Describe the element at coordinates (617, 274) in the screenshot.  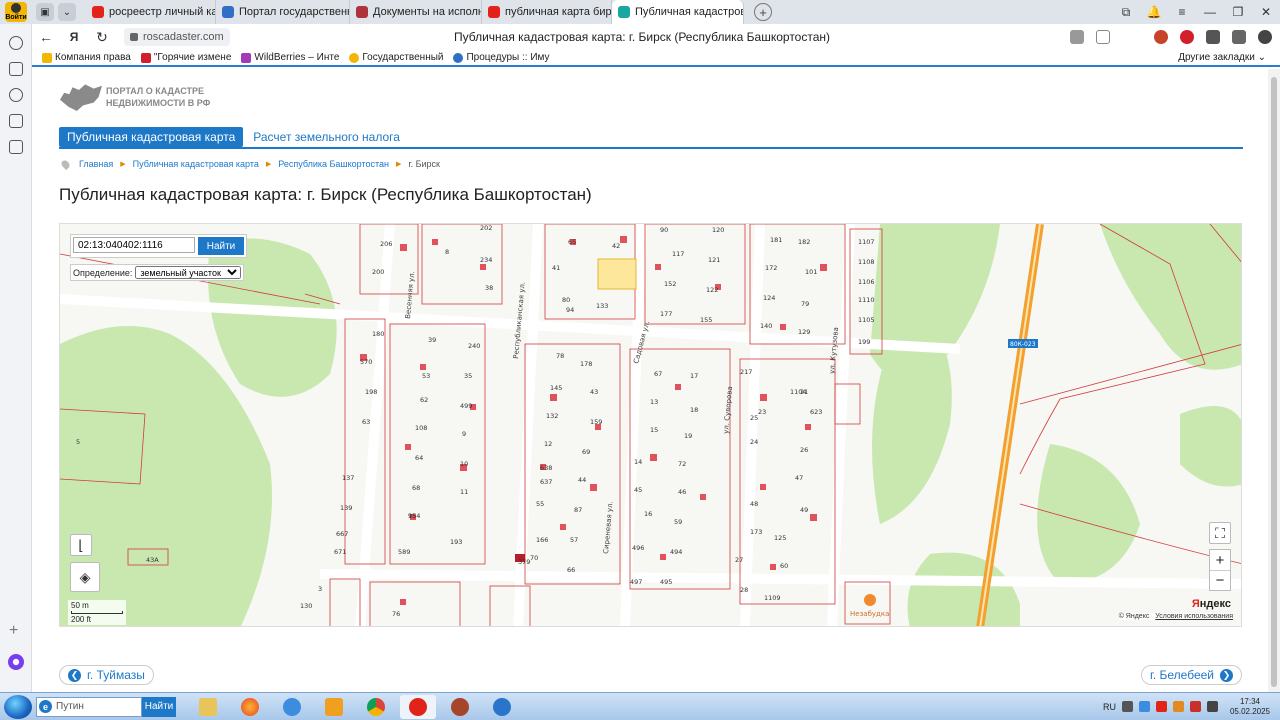
I see `selected-parcel` at that location.